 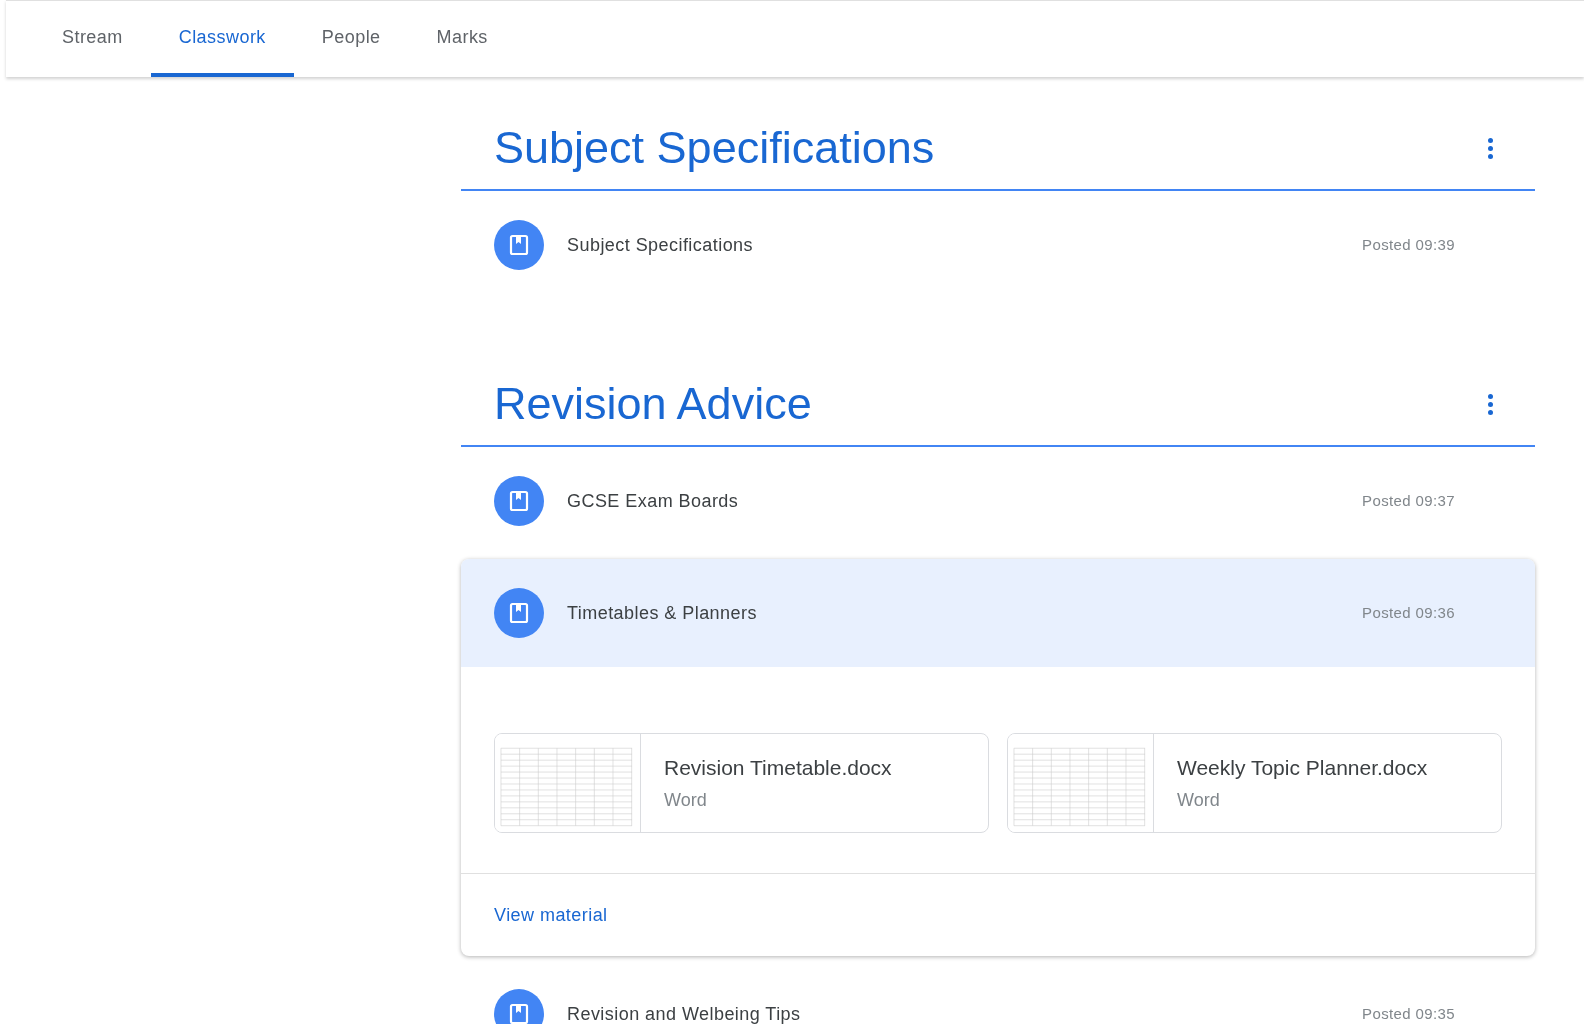 I want to click on topic-heading: Revision Advice, so click(x=653, y=404).